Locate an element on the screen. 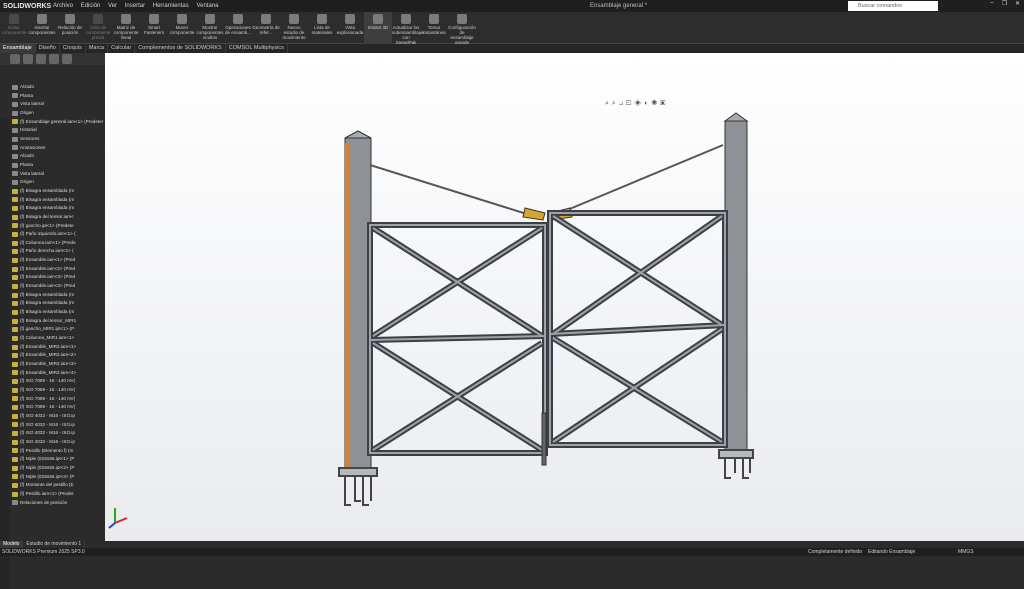 The width and height of the screenshot is (1024, 589). tree-node: (f) gancho.ipt<1> (Predete is located at coordinates (58, 226).